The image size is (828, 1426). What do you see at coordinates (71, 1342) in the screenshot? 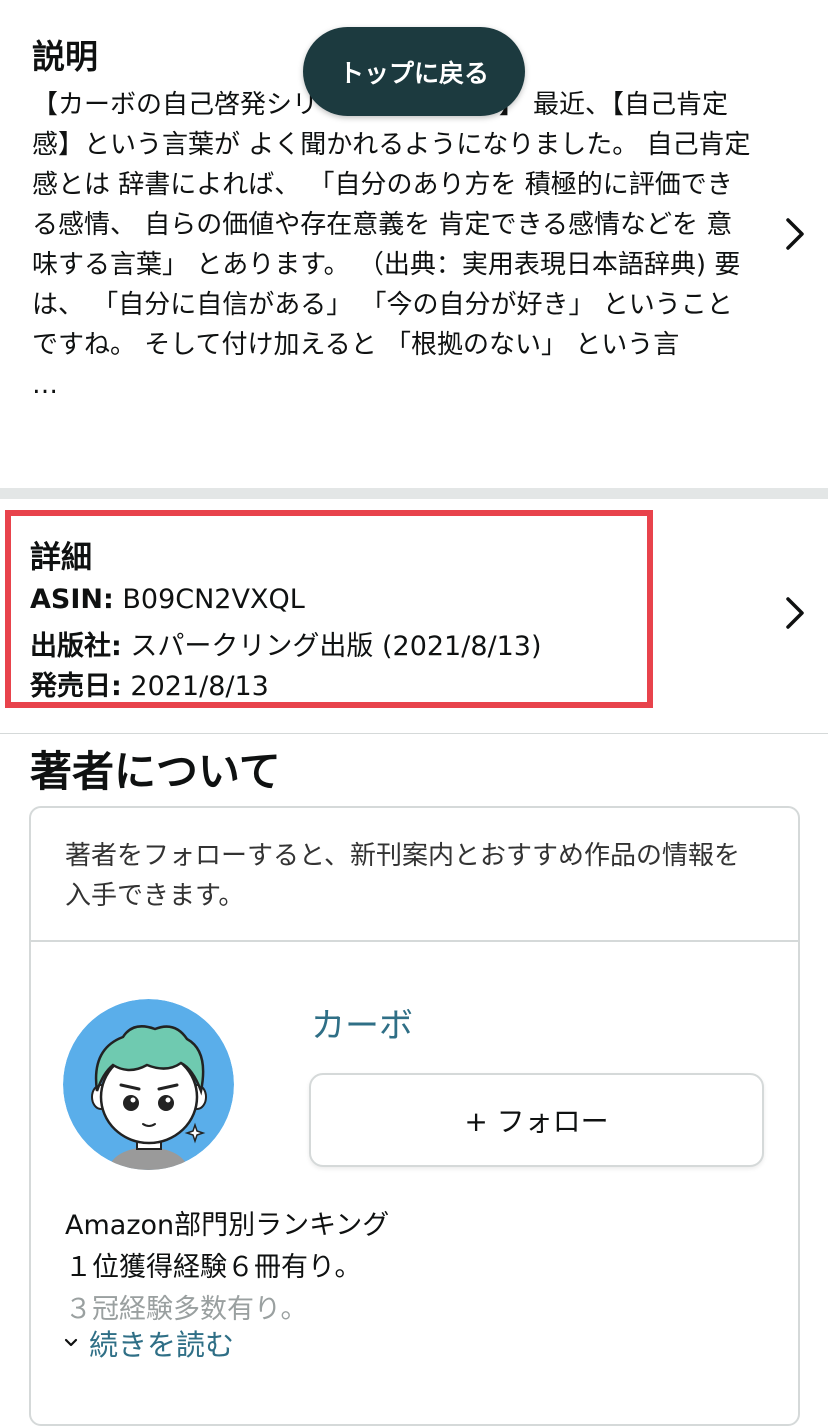
I see `chevron-down-icon` at bounding box center [71, 1342].